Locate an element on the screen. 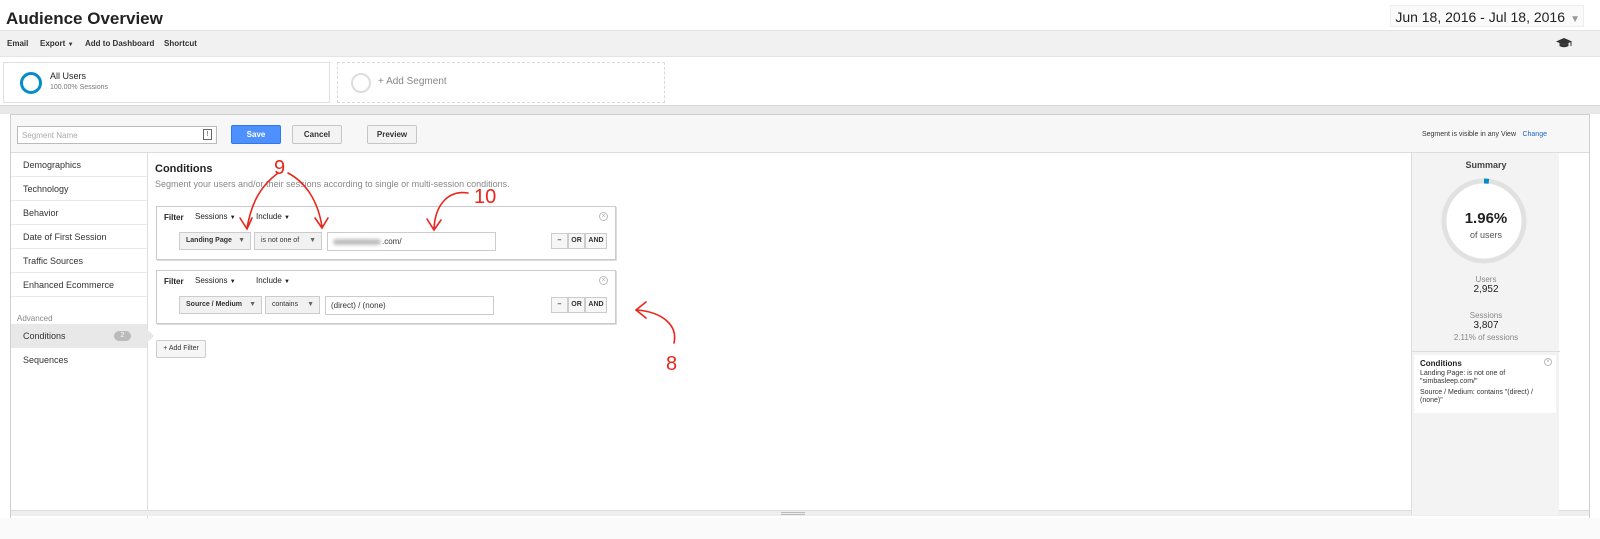 Image resolution: width=1600 pixels, height=539 pixels. nav-item-behavior: Behavior is located at coordinates (79, 213).